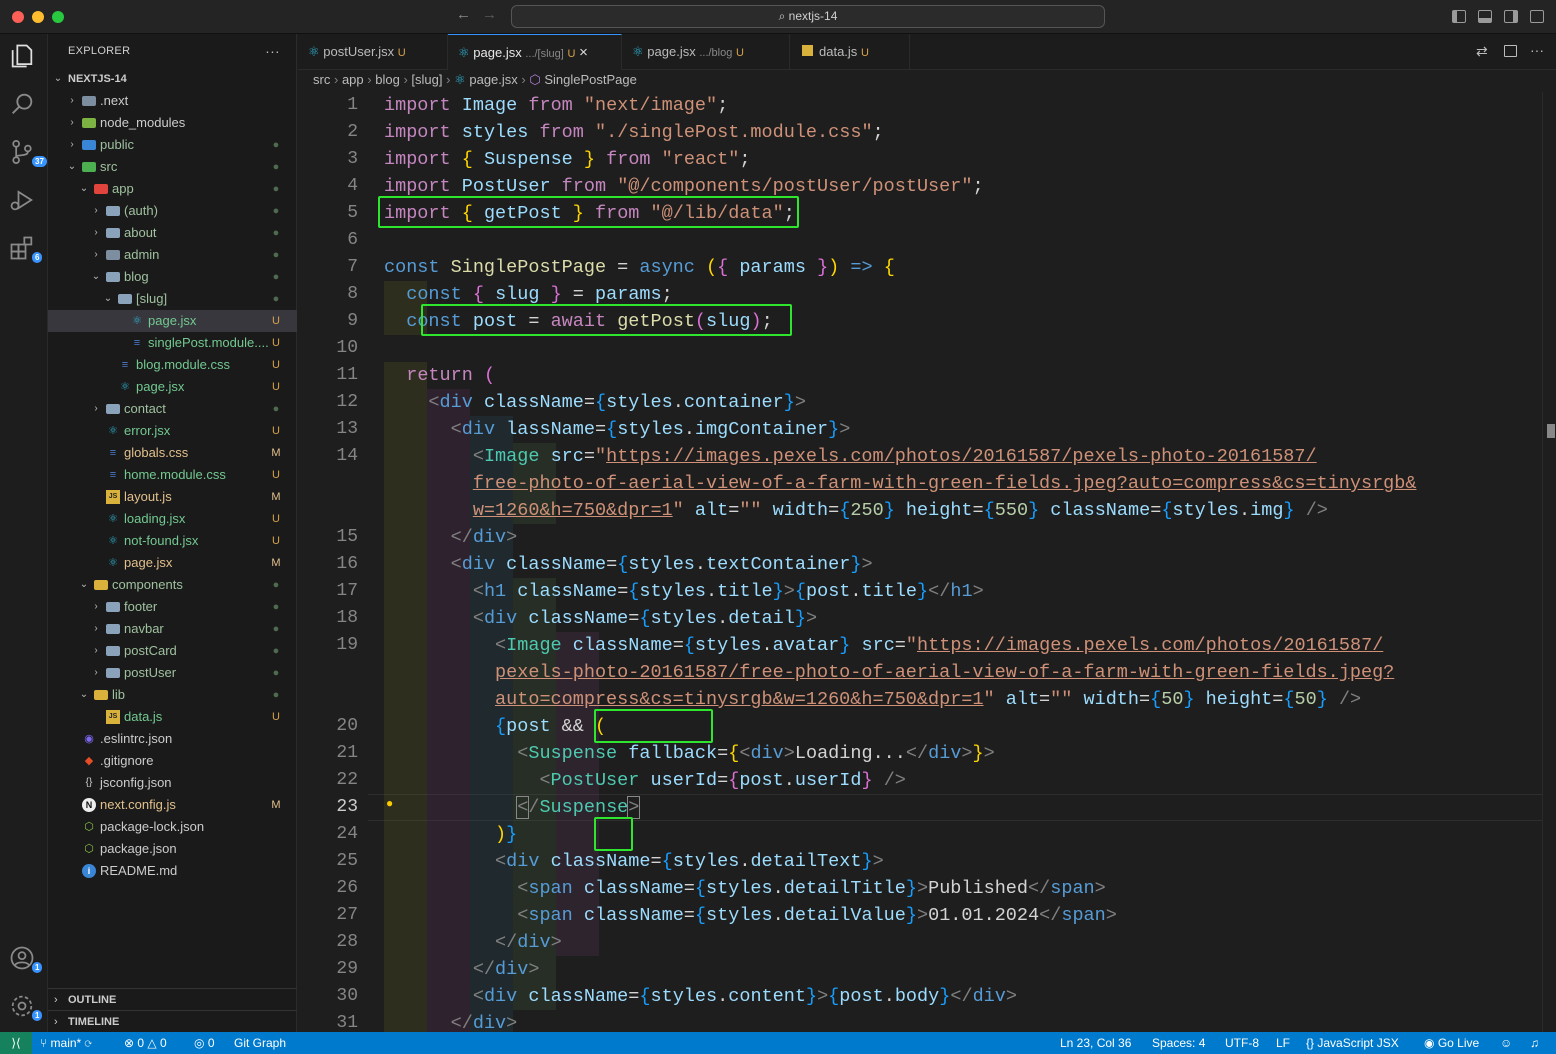  I want to click on line-number: 12, so click(347, 402).